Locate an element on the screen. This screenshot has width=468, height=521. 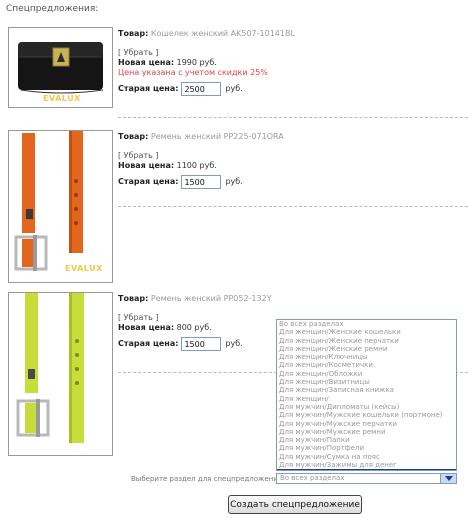
section-select-value: Во всех разделах is located at coordinates (312, 478).